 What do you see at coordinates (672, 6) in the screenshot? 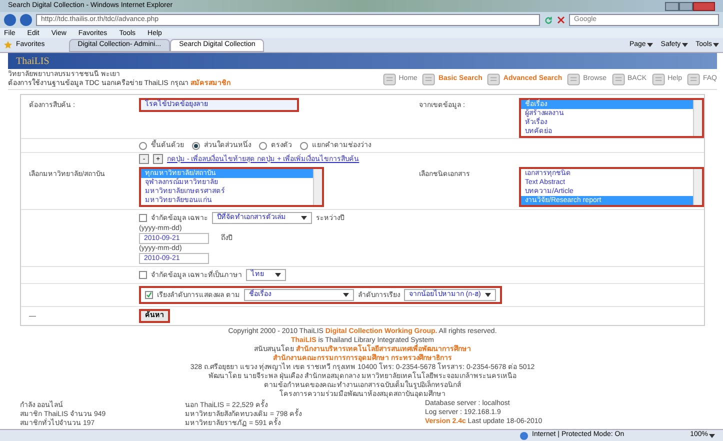
I see `minimize-icon` at bounding box center [672, 6].